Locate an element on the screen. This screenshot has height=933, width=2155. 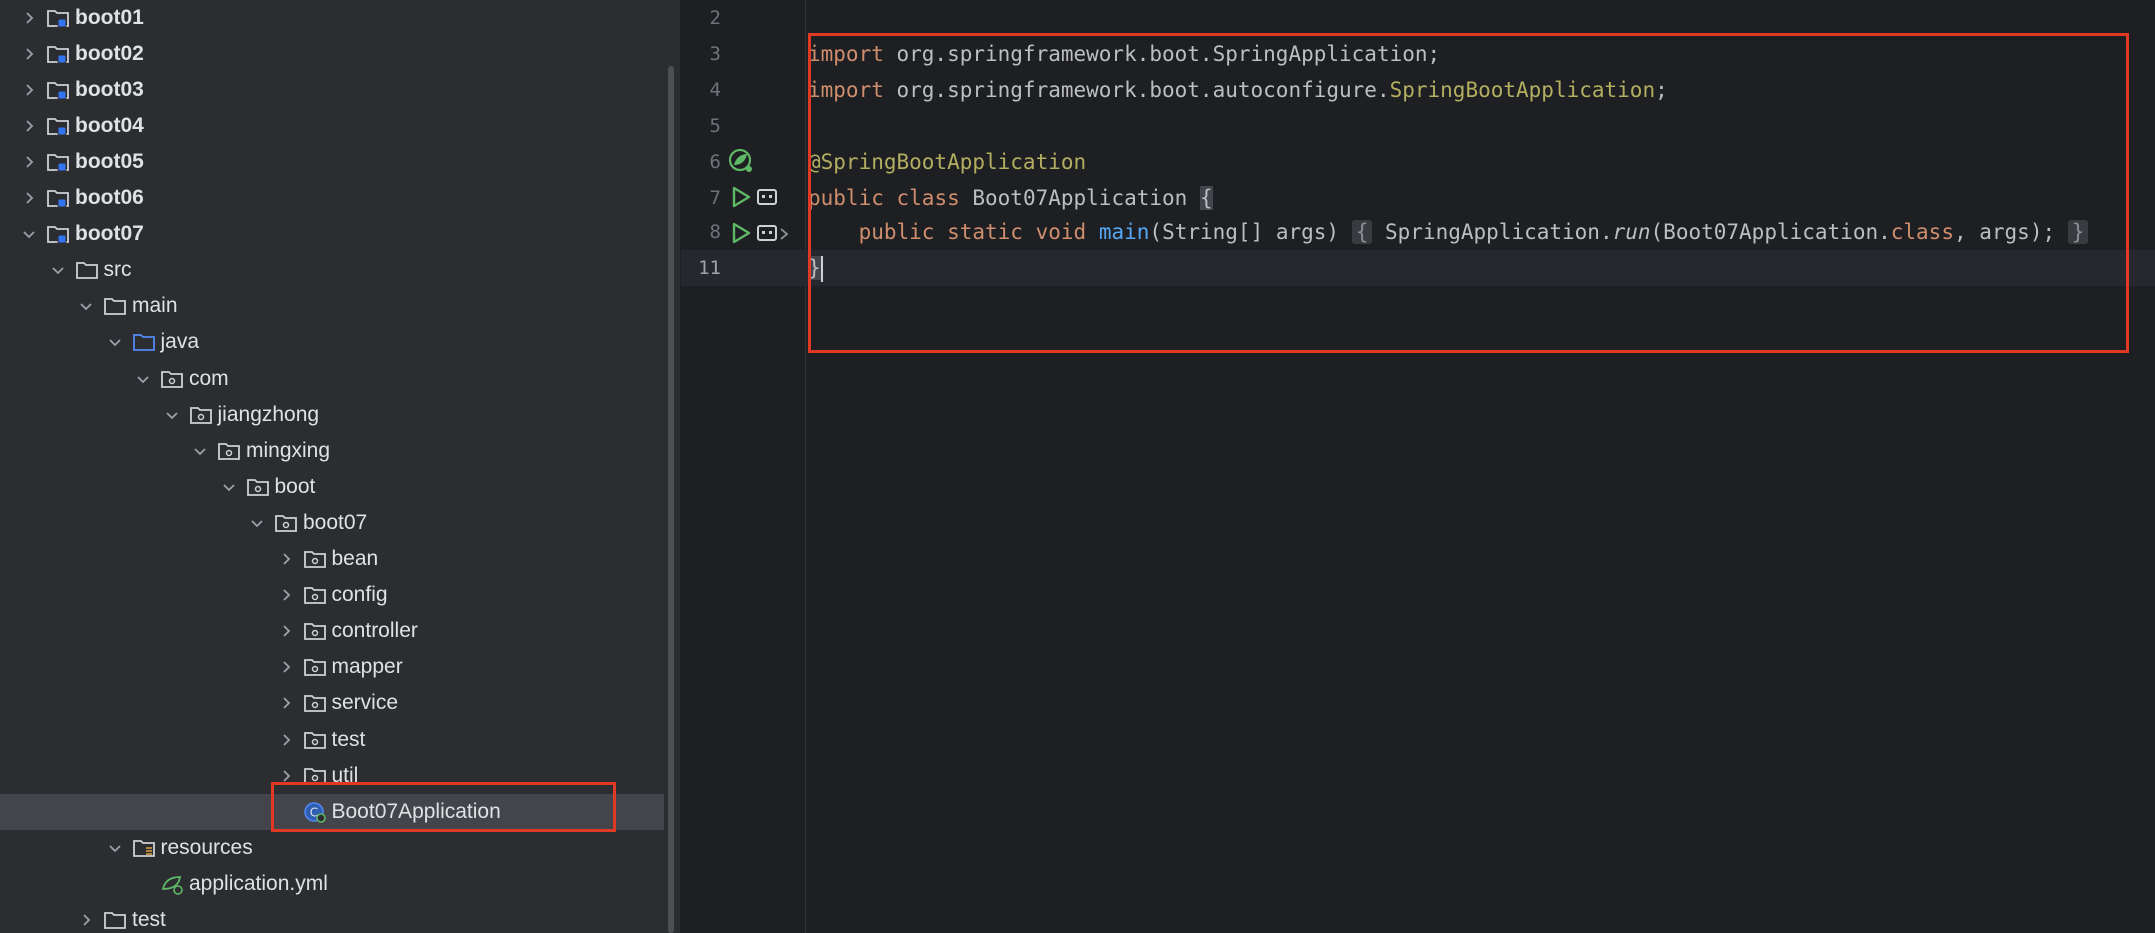
text-caret is located at coordinates (821, 269).